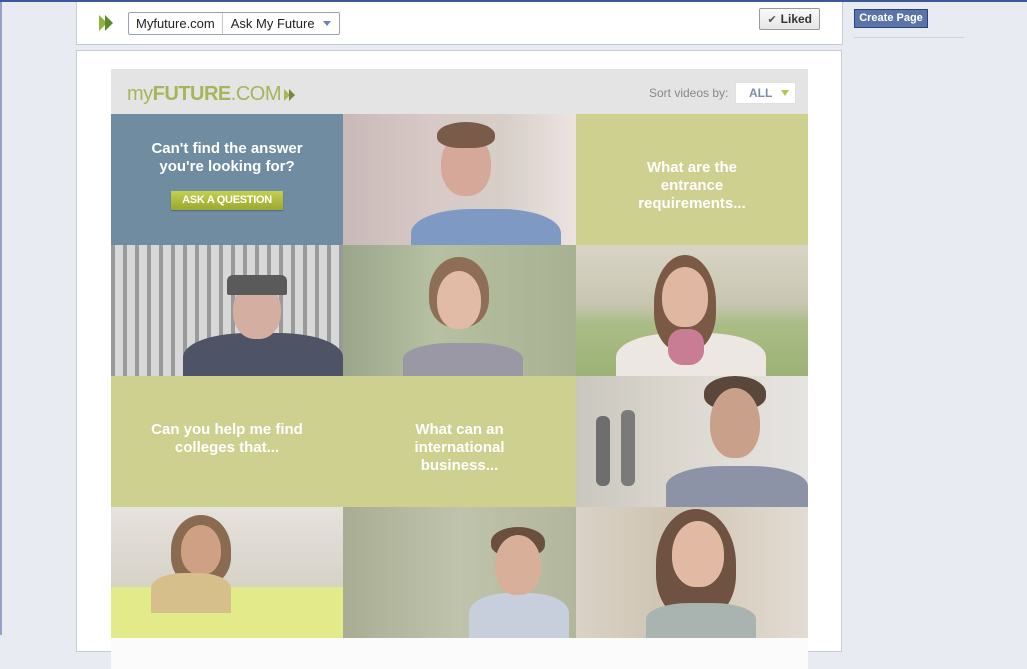 Image resolution: width=1027 pixels, height=669 pixels. Describe the element at coordinates (227, 148) in the screenshot. I see `ask-heading-line1: Can't find the answer` at that location.